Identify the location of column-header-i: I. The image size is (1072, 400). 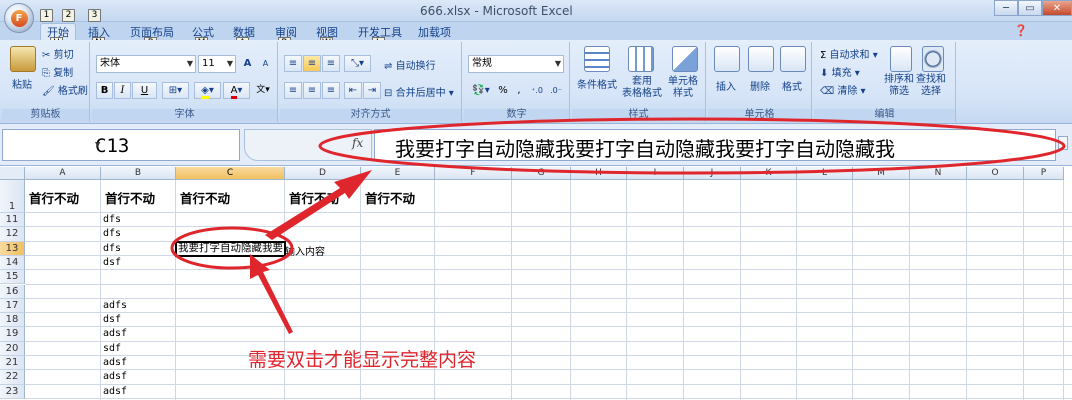
(655, 173).